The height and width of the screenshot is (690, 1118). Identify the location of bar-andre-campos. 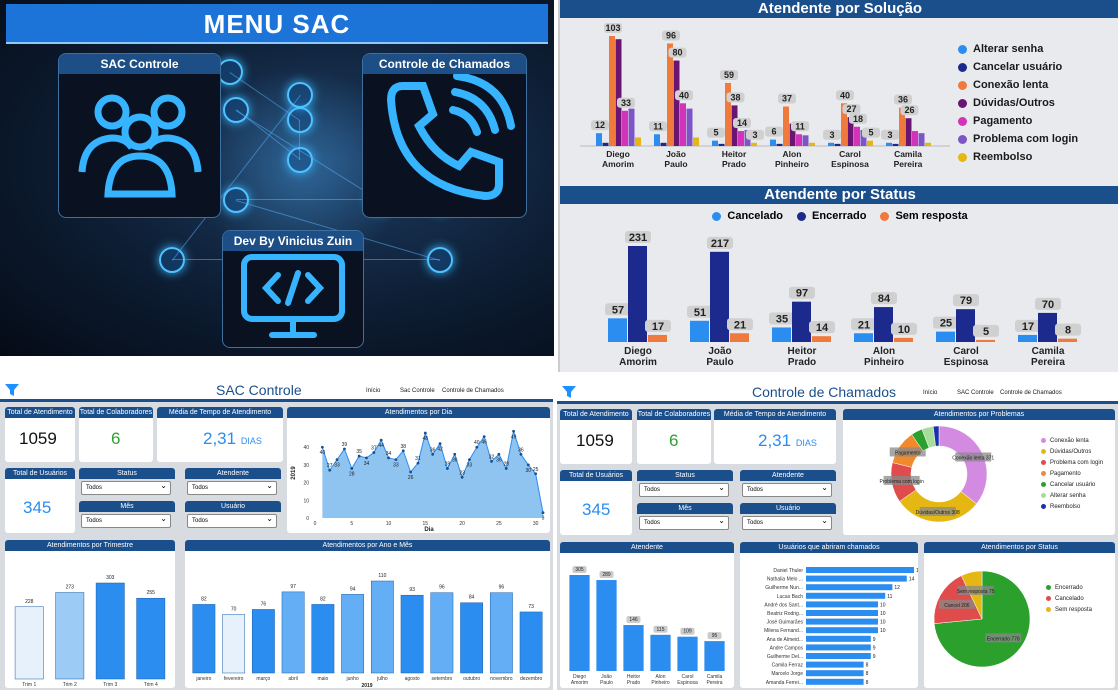
(838, 647).